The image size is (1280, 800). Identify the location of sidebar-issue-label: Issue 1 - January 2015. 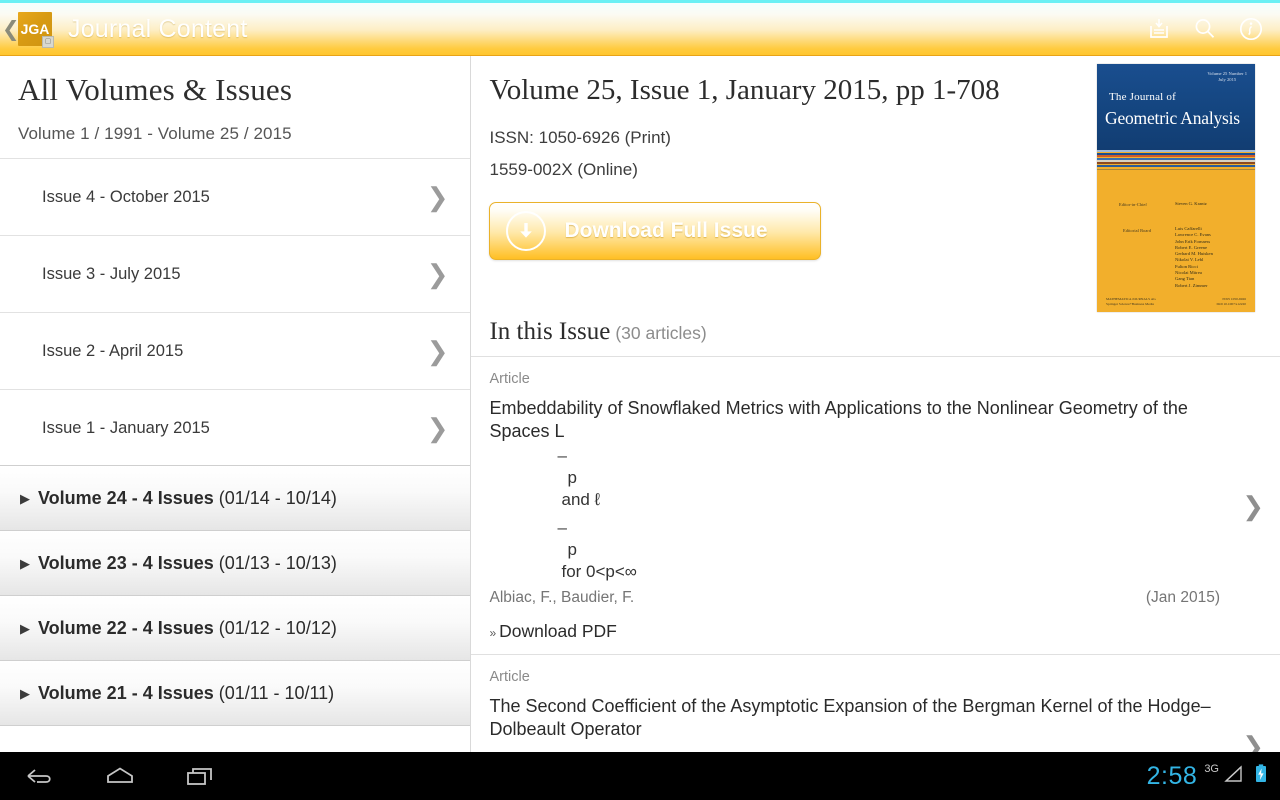
(126, 427).